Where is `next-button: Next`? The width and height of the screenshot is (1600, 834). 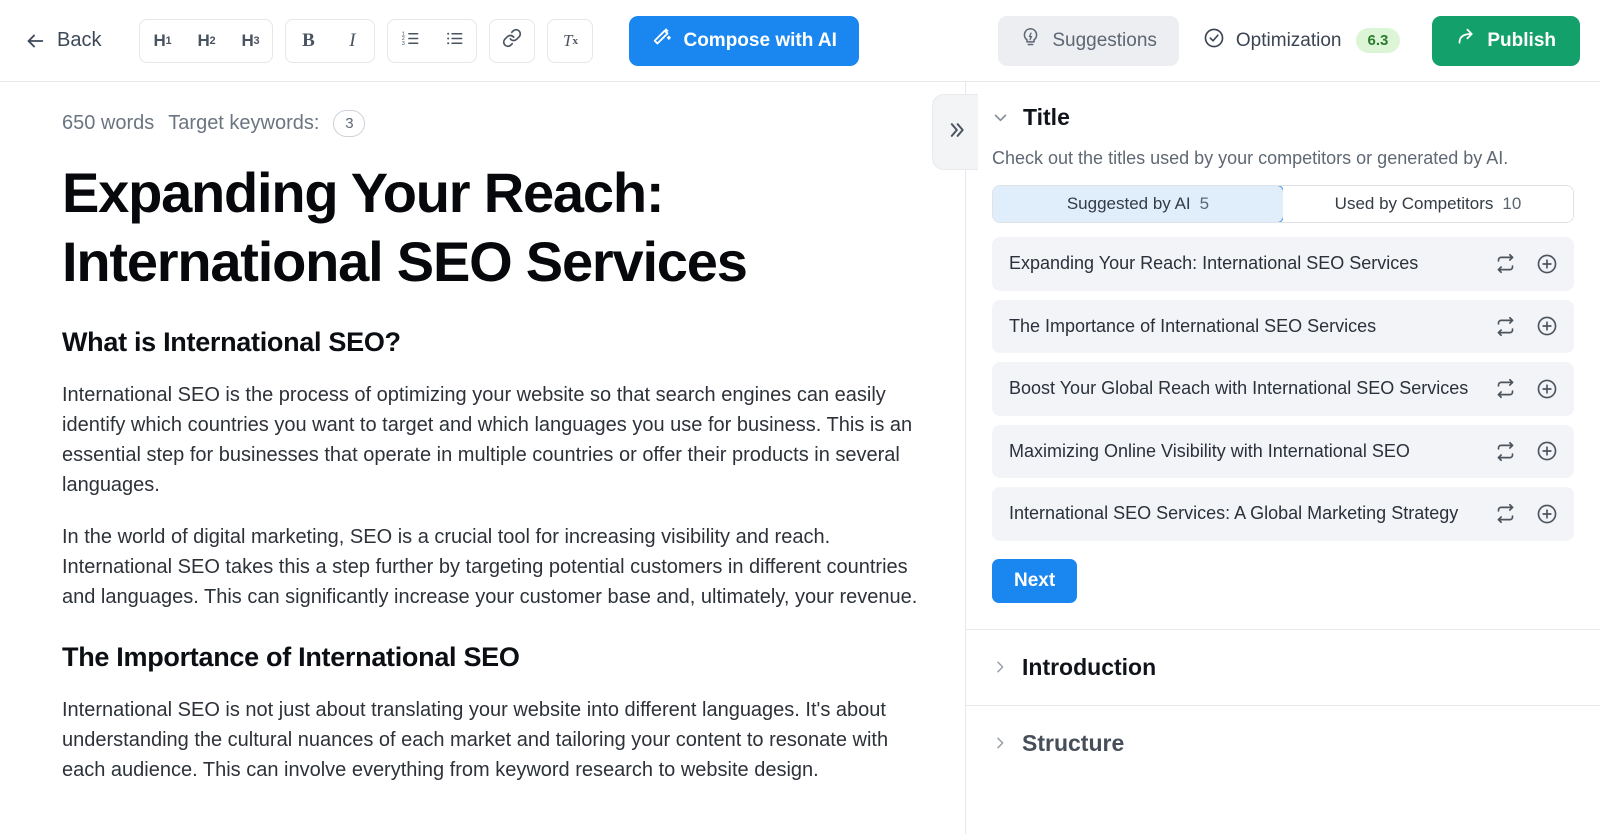
next-button: Next is located at coordinates (1035, 580).